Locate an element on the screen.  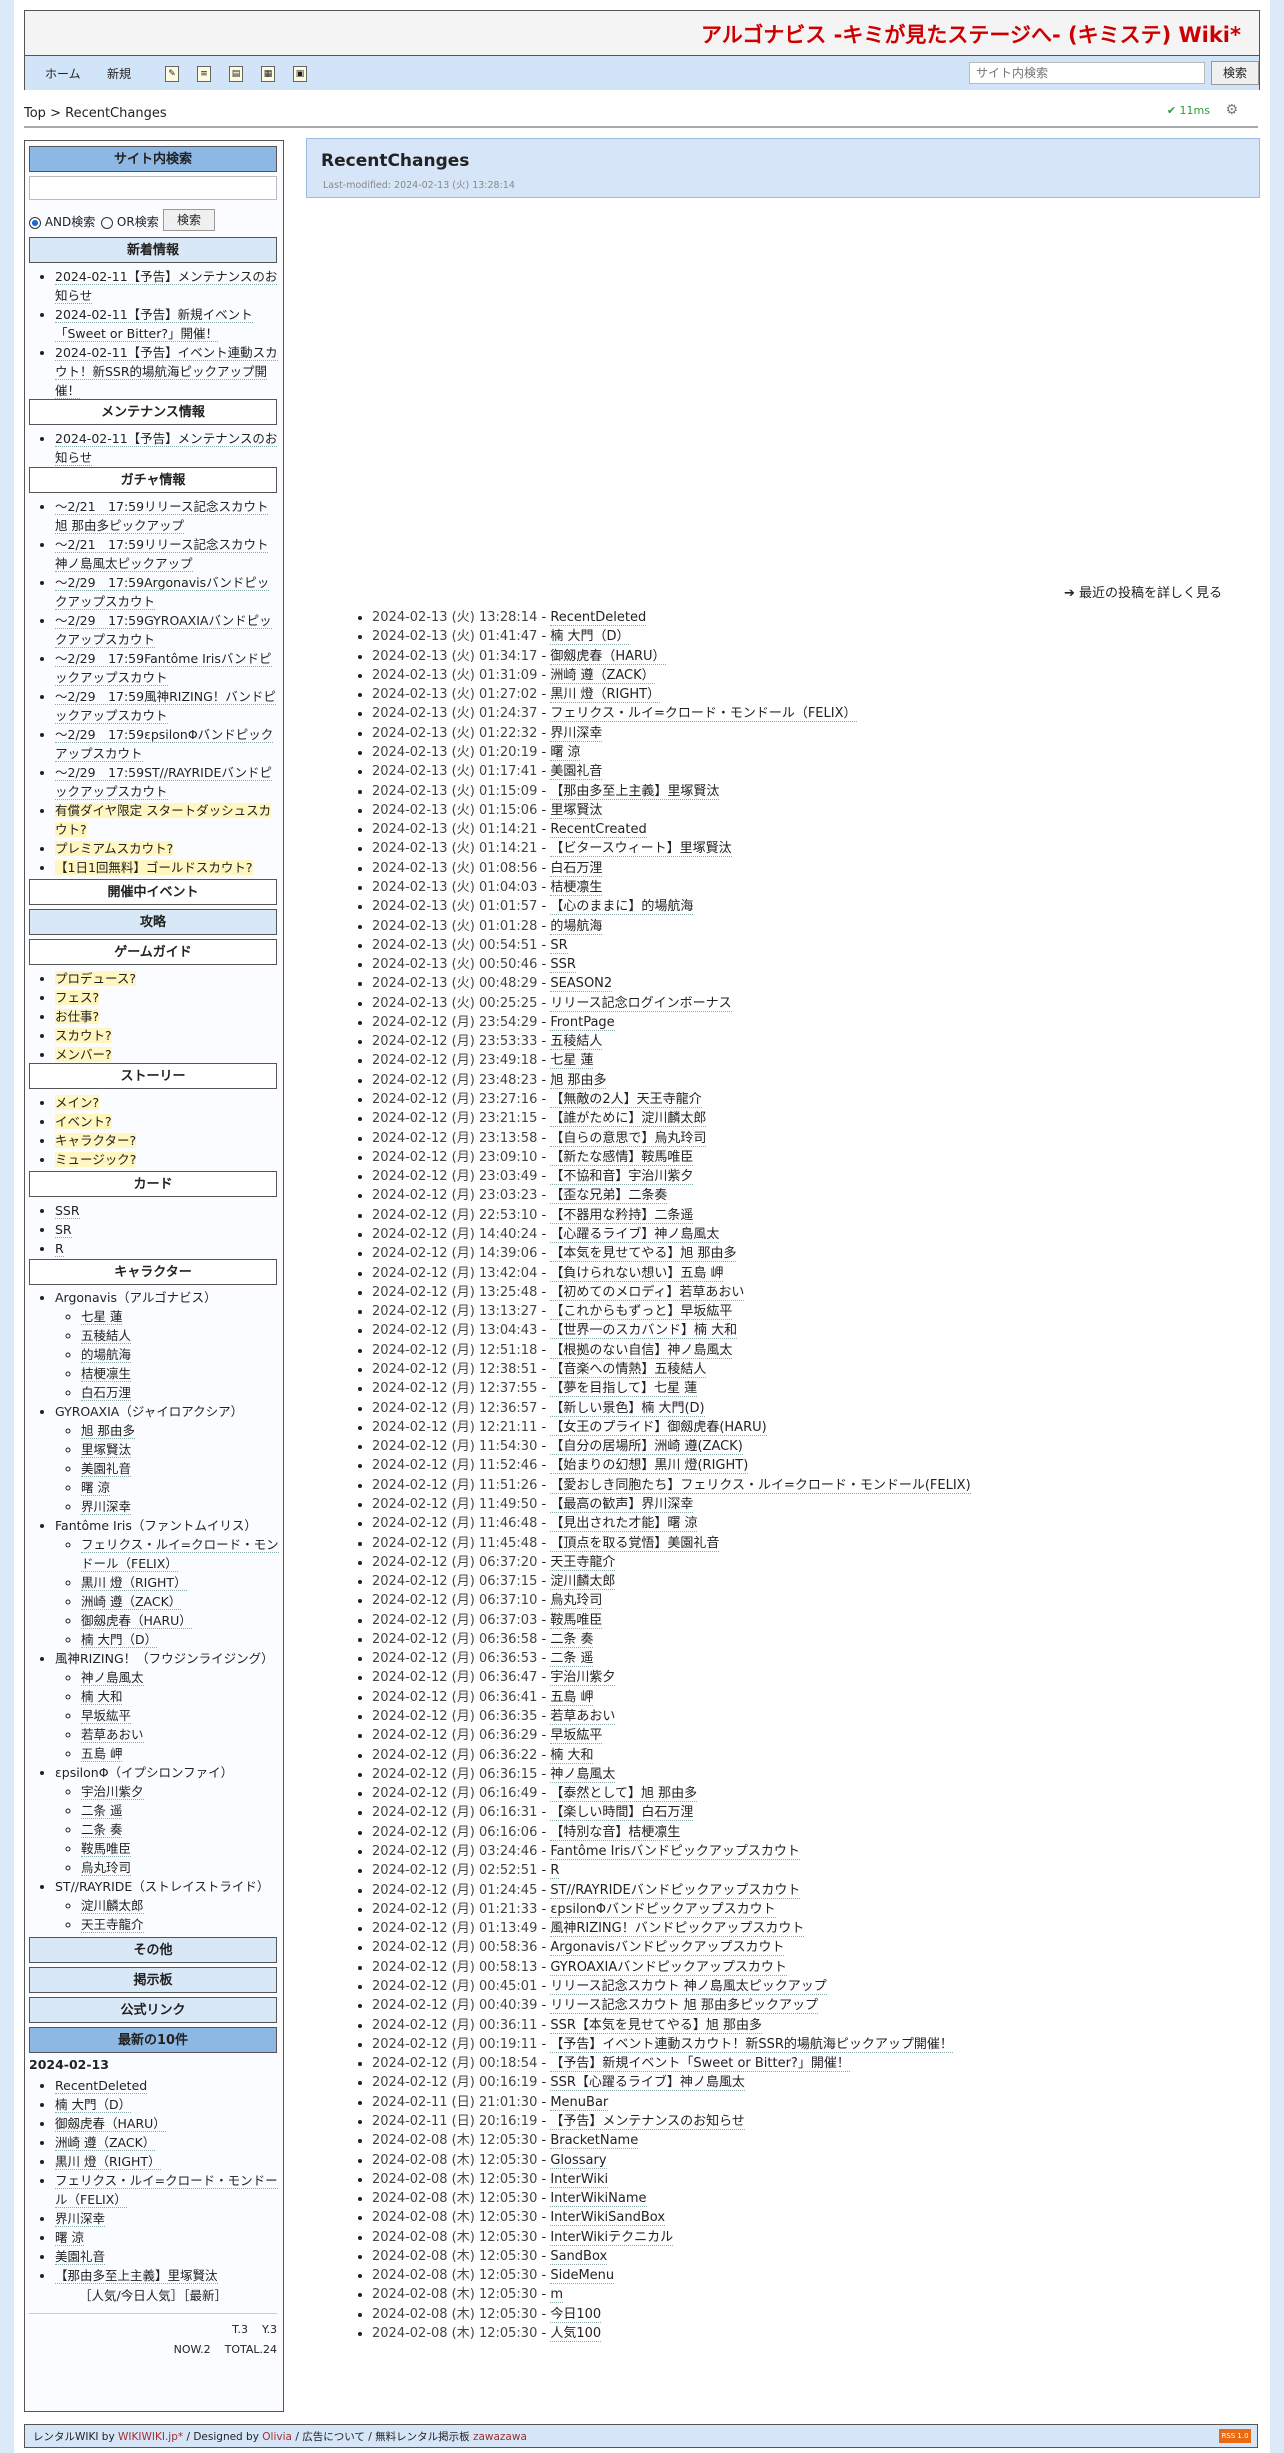
maintenance-link: 2024-02-11【予告】メンテナンスのお知らせ is located at coordinates (166, 448).